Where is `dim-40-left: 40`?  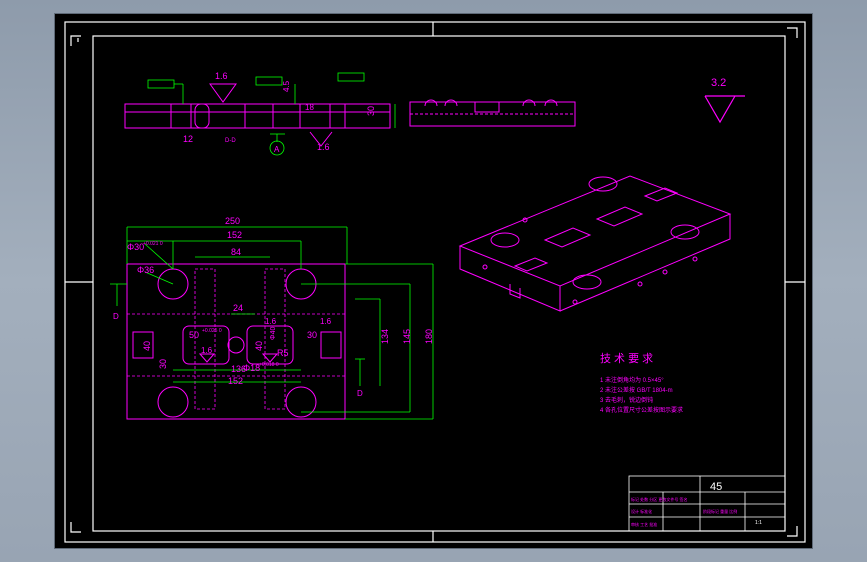
dim-40-left: 40 is located at coordinates (147, 346).